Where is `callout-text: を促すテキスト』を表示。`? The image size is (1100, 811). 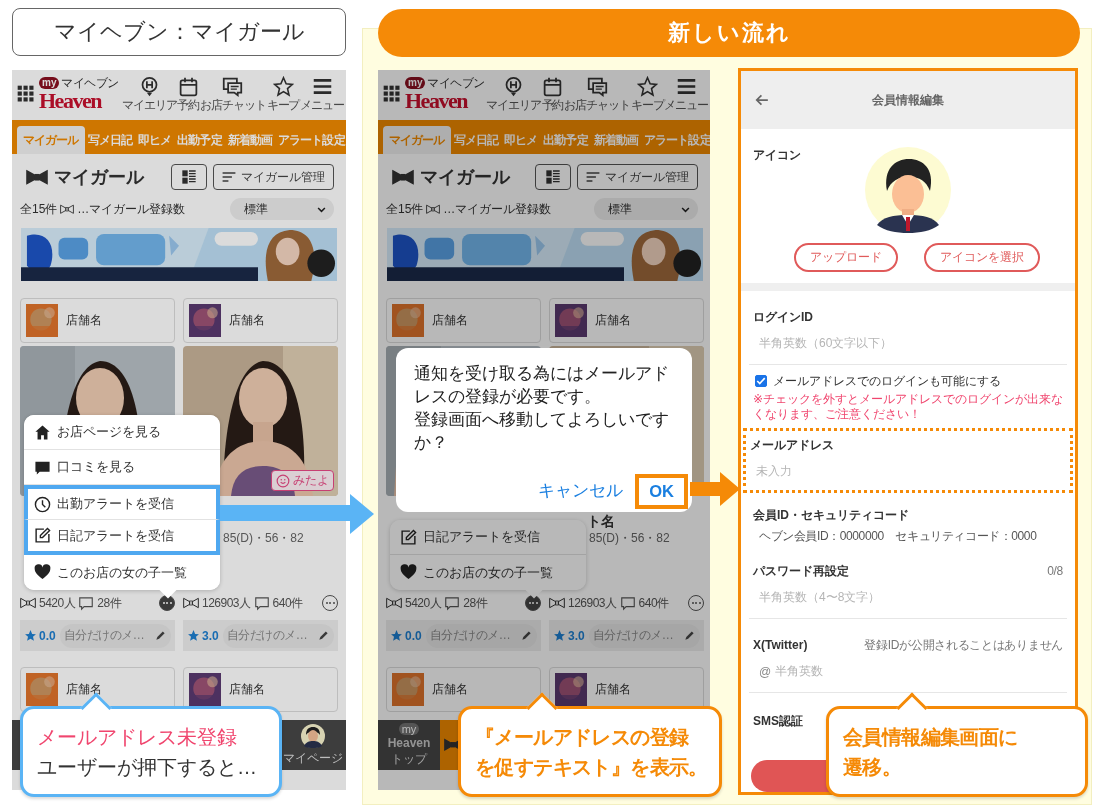
callout-text: を促すテキスト』を表示。 is located at coordinates (591, 767).